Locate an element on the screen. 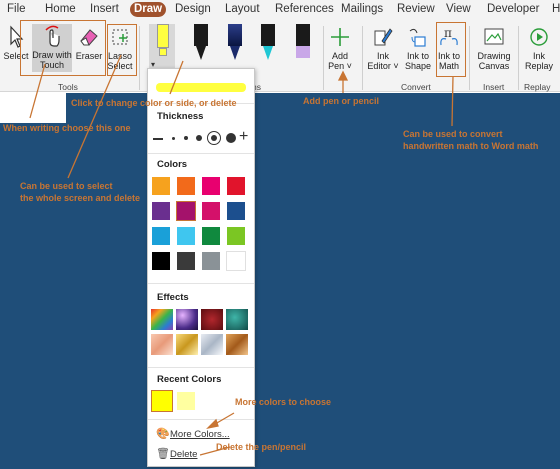 The width and height of the screenshot is (560, 469). note-lasso-line2: the whole screen and delete is located at coordinates (80, 198).